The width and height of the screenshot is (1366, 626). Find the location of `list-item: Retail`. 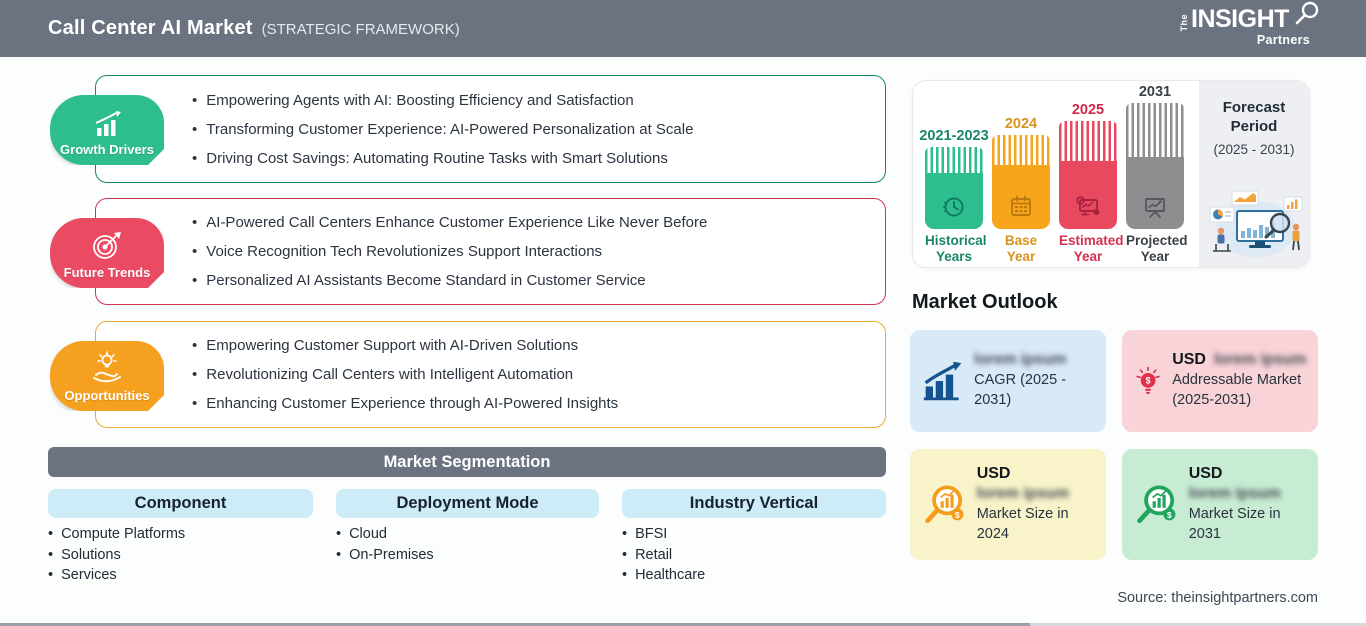

list-item: Retail is located at coordinates (663, 555).